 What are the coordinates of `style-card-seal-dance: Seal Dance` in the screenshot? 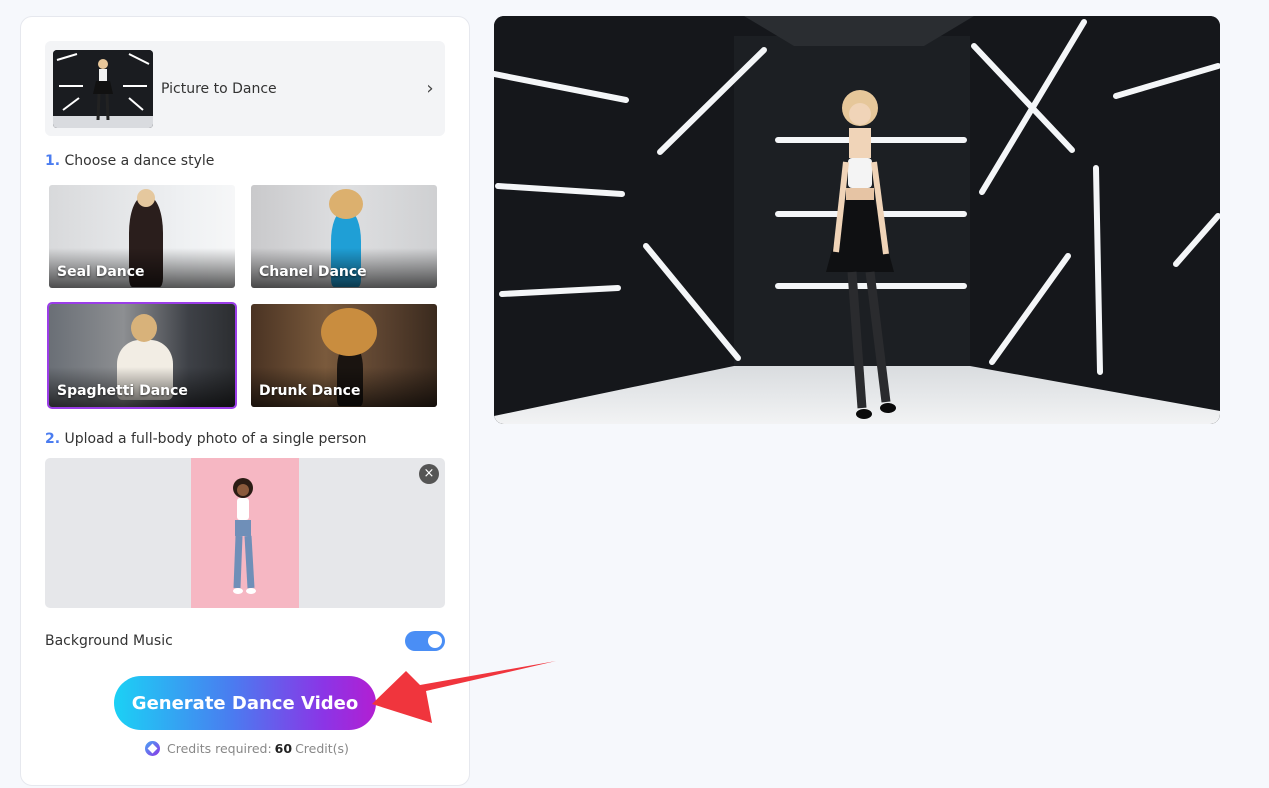 It's located at (142, 236).